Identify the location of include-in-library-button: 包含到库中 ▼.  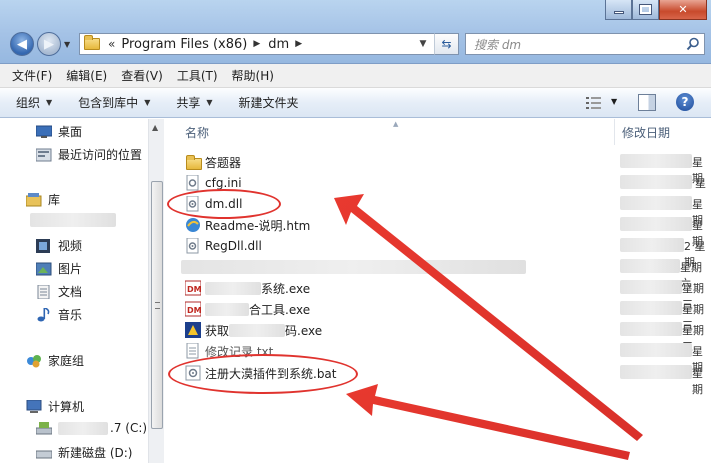
(114, 102).